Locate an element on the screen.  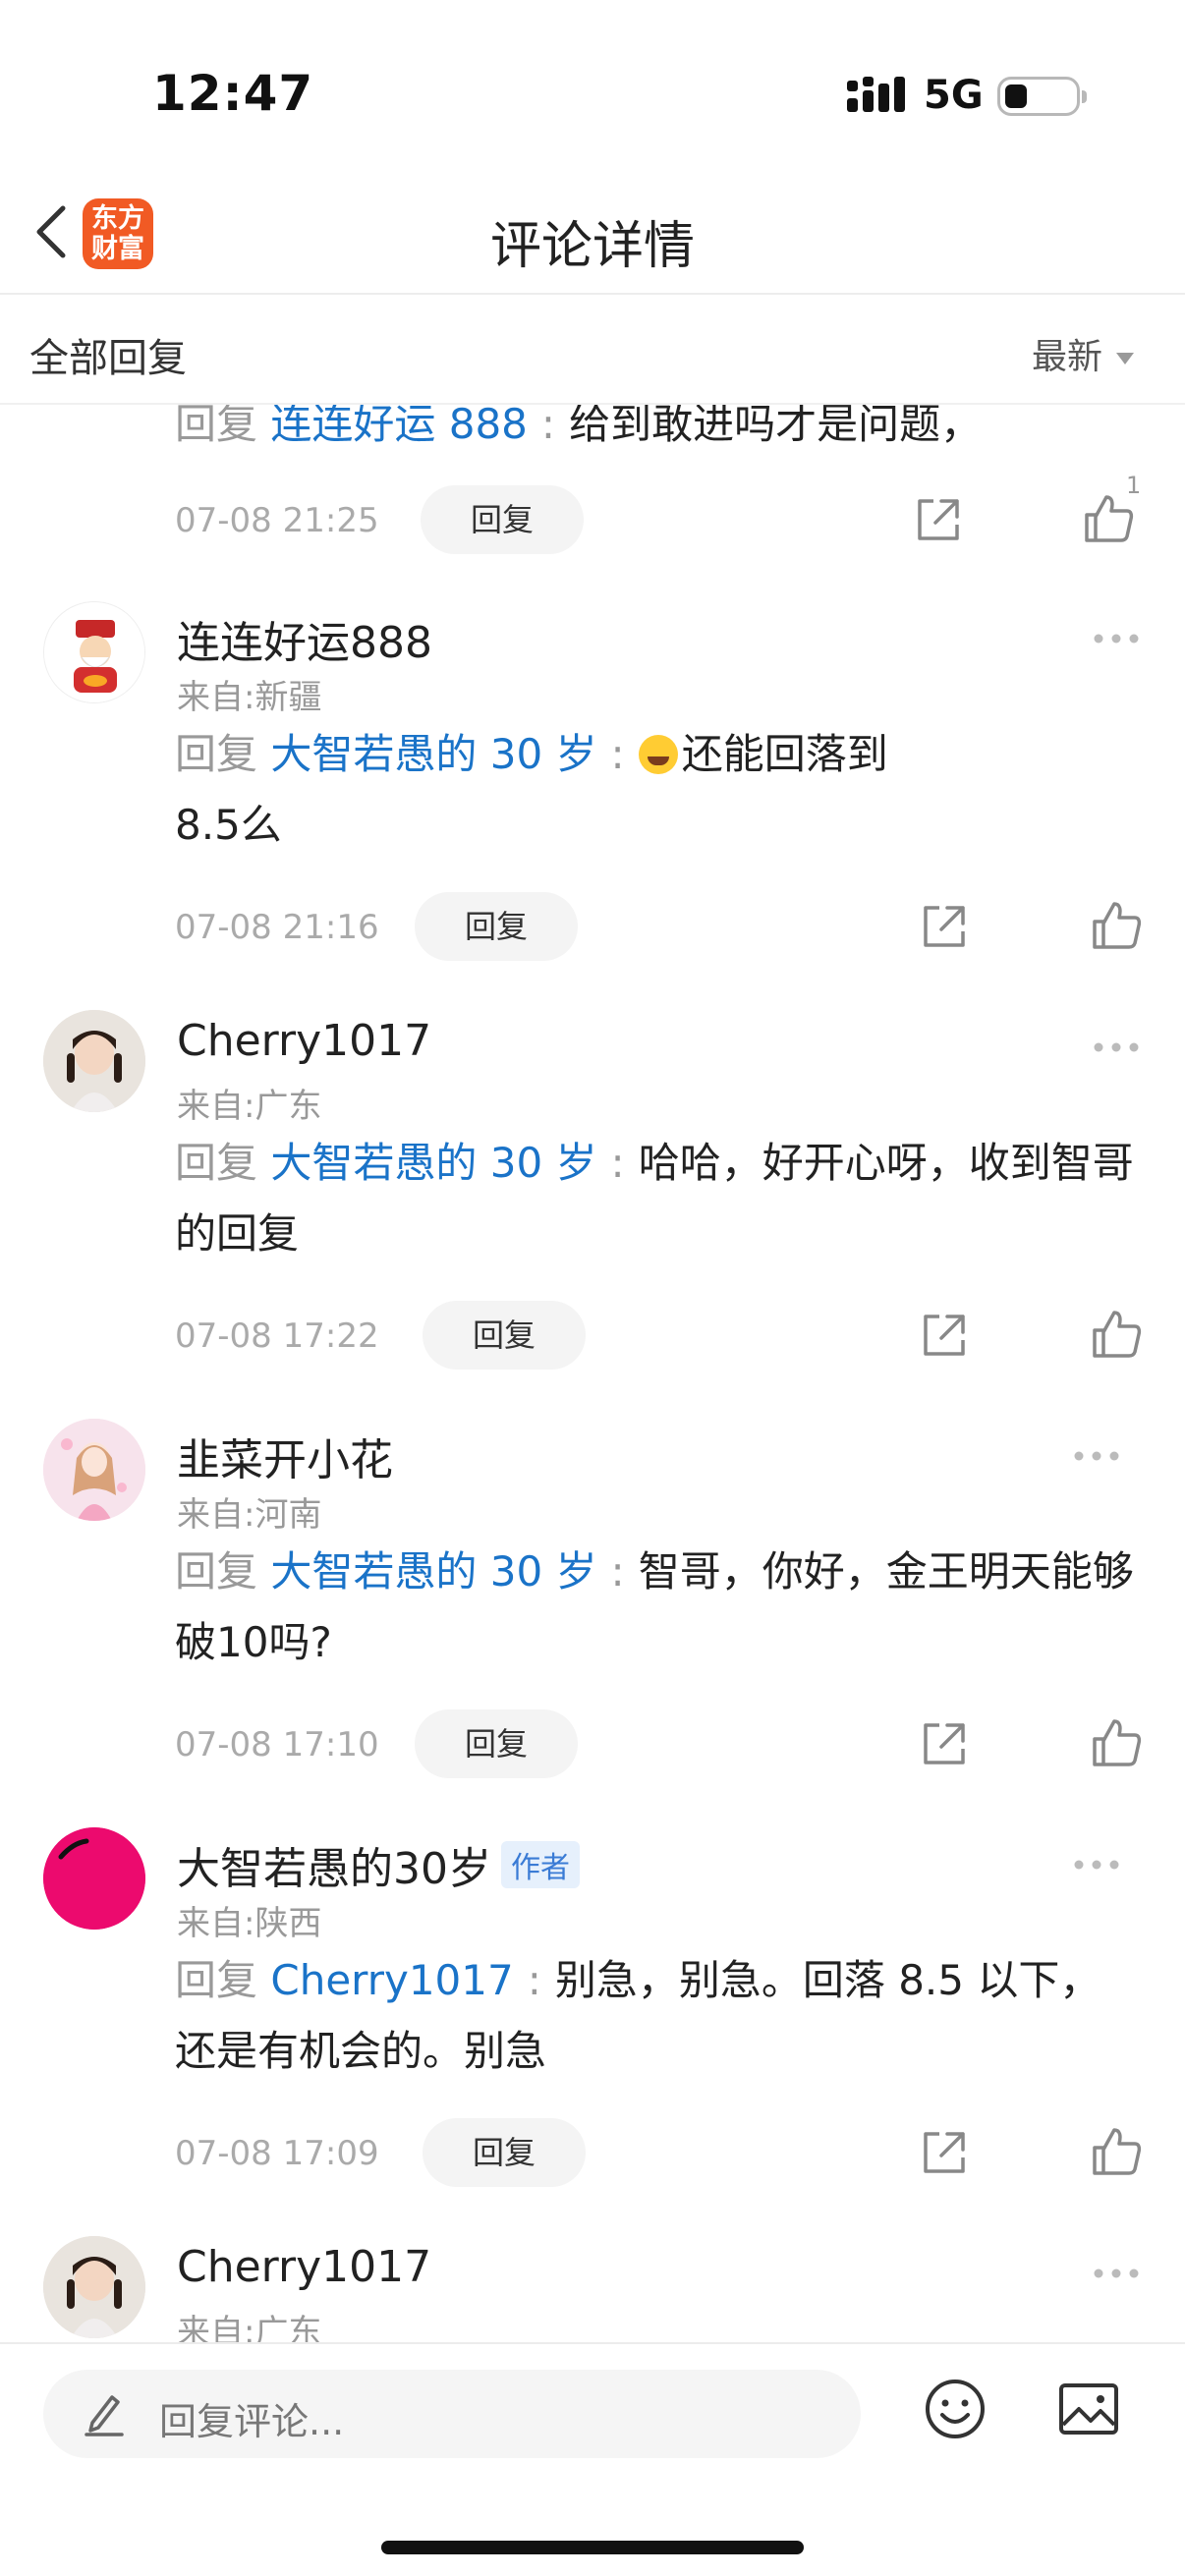
mention-link: 连连好运 888 is located at coordinates (399, 426).